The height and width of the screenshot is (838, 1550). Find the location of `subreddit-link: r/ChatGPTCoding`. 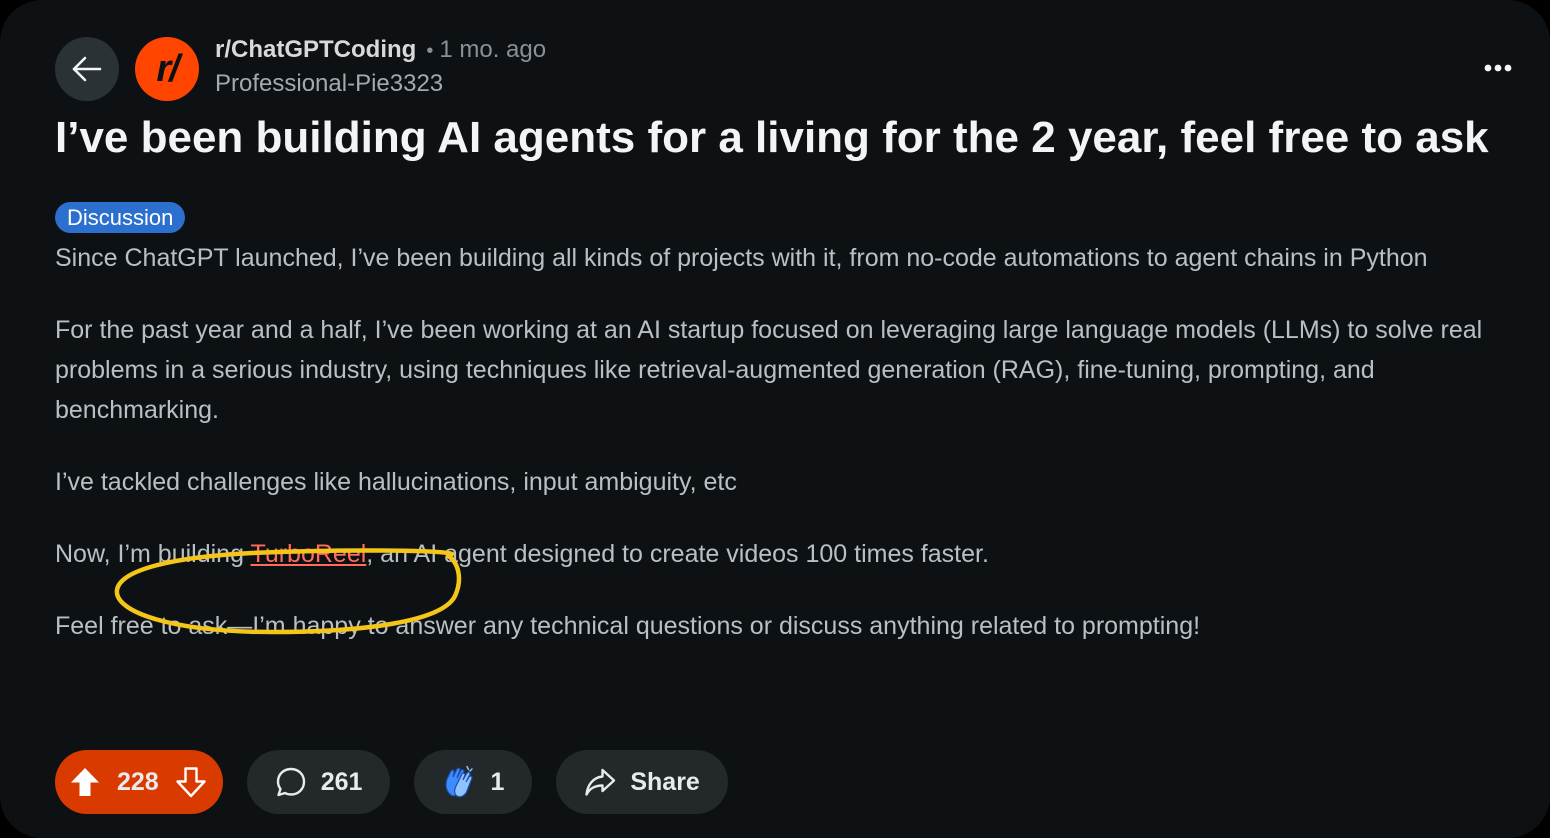

subreddit-link: r/ChatGPTCoding is located at coordinates (315, 50).